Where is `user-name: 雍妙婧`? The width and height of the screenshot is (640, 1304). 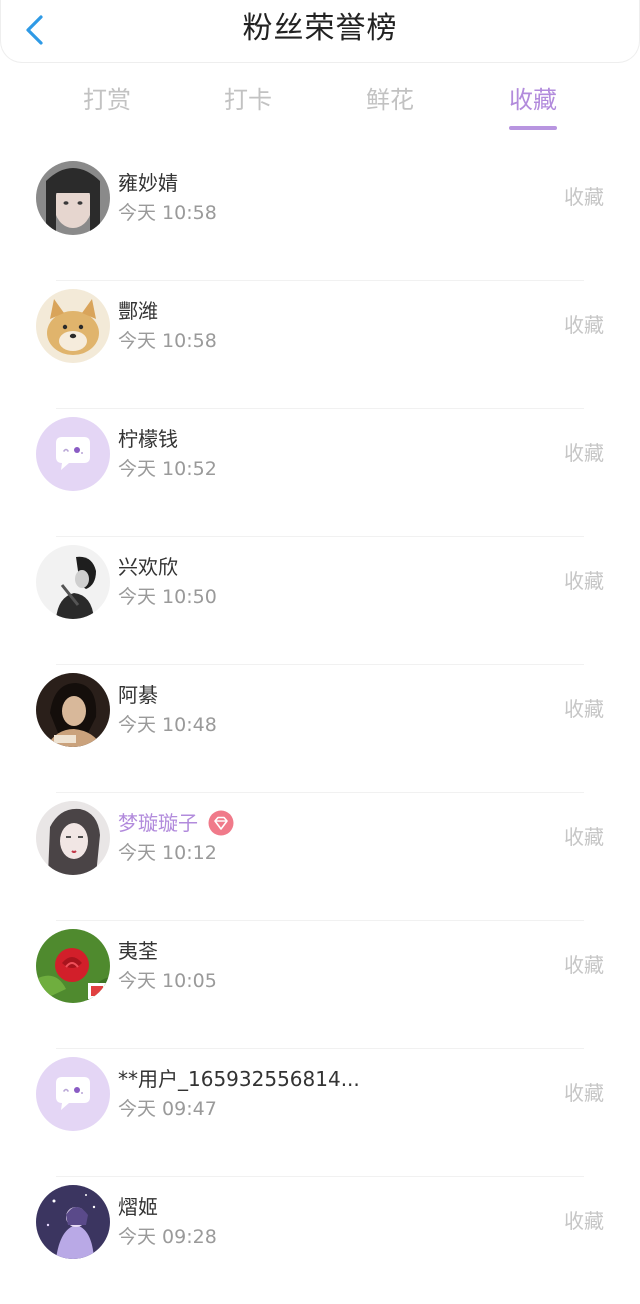
user-name: 雍妙婧 is located at coordinates (148, 183).